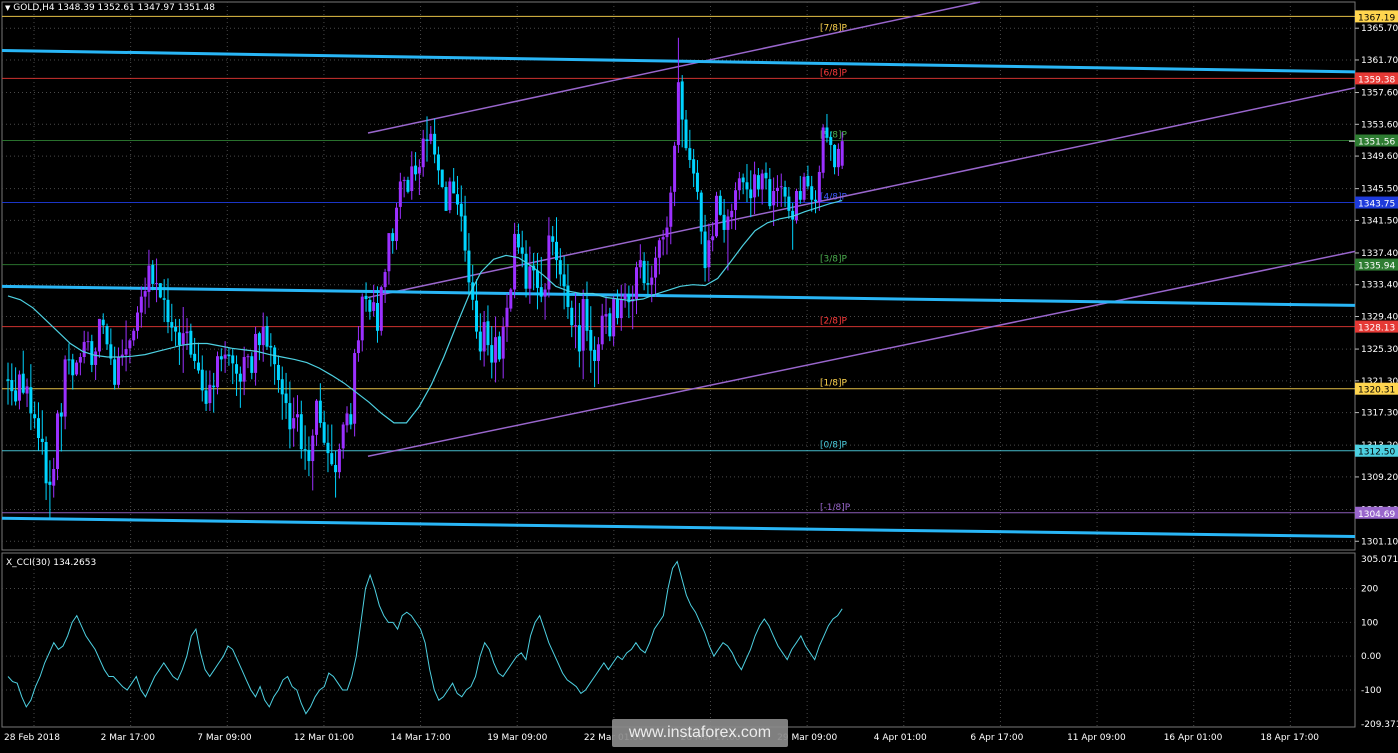  What do you see at coordinates (324, 738) in the screenshot?
I see `date-tick-label: 12 Mar 01:00` at bounding box center [324, 738].